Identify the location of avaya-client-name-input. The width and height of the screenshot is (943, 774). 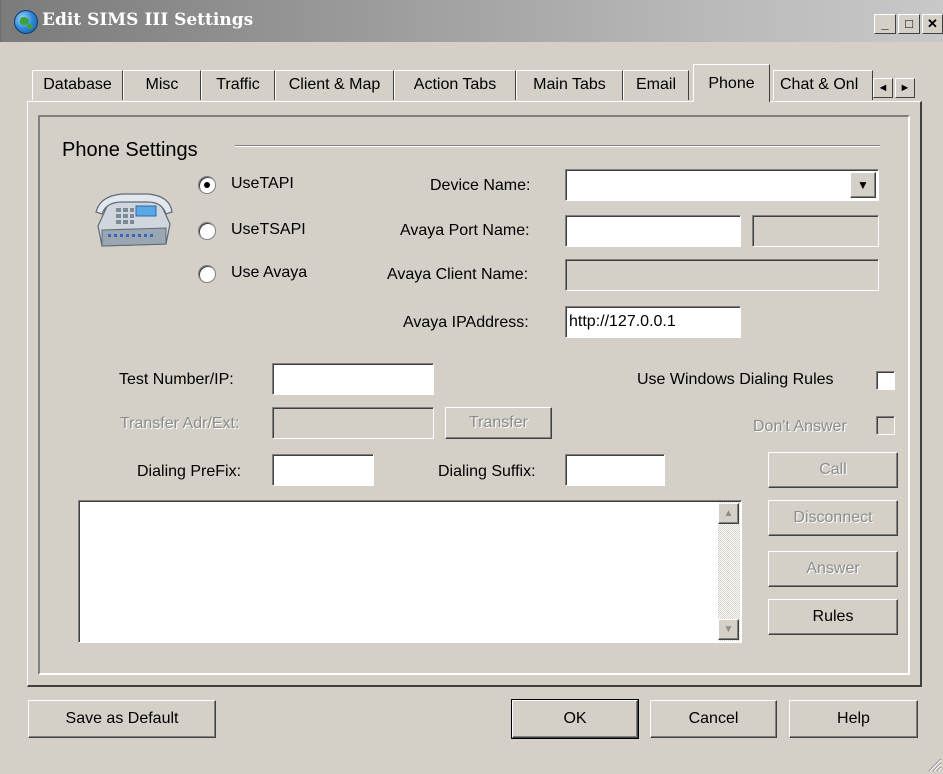
(722, 275).